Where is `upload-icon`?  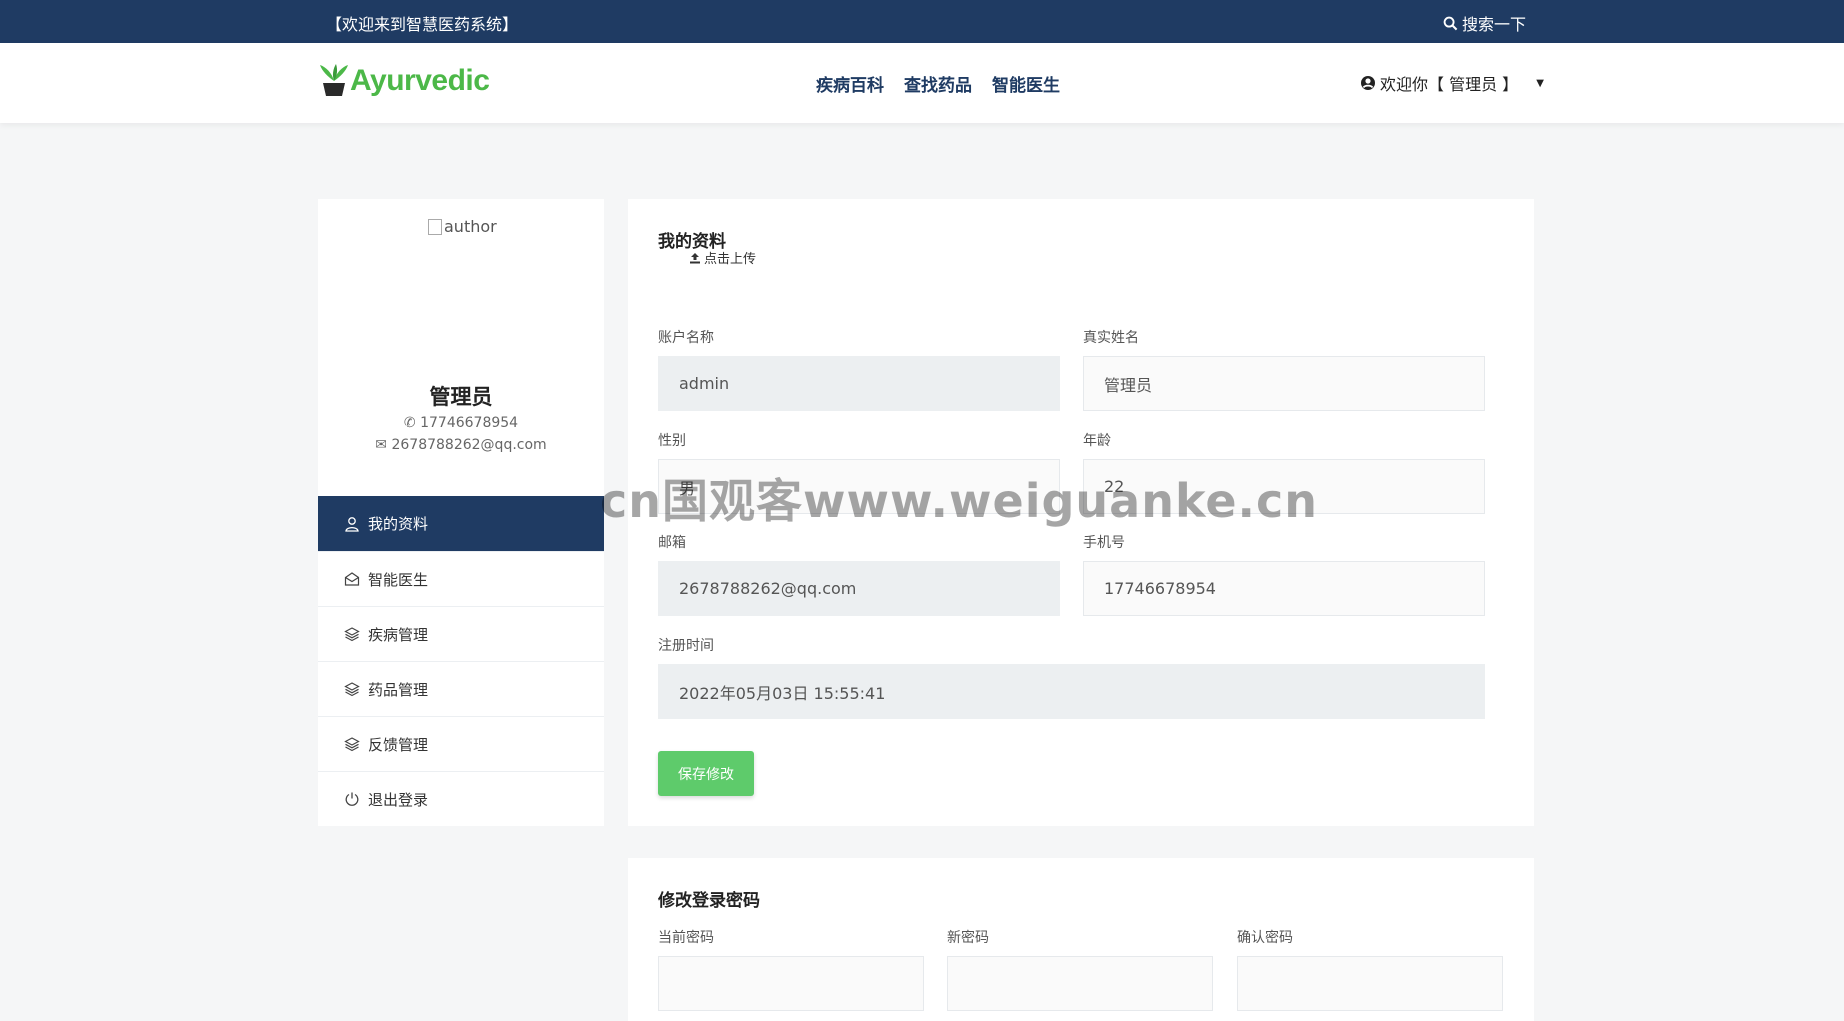
upload-icon is located at coordinates (695, 257).